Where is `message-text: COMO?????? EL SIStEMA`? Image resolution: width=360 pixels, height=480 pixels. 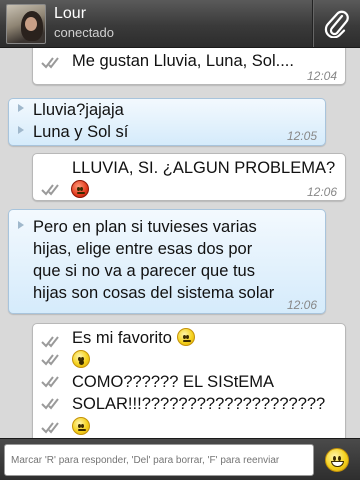
message-text: COMO?????? EL SIStEMA is located at coordinates (173, 382).